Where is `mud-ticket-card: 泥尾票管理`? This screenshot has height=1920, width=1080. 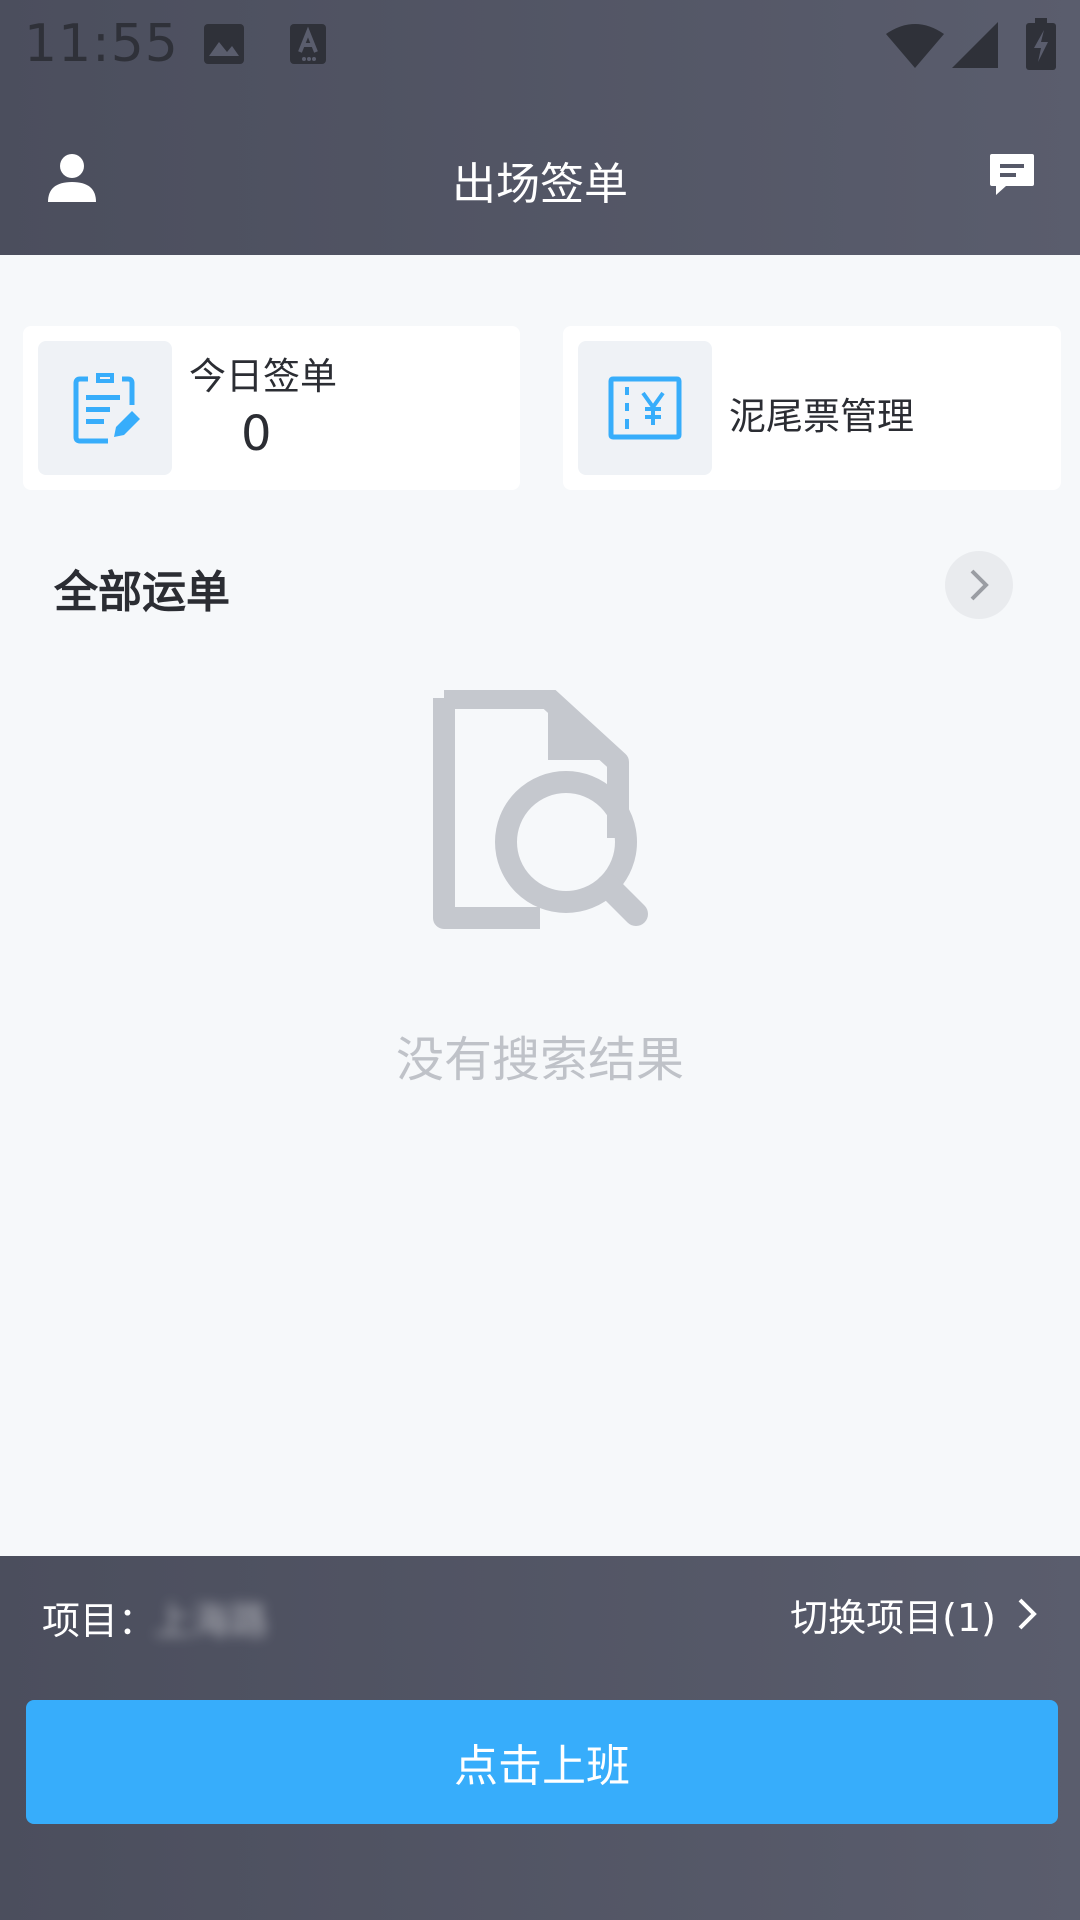
mud-ticket-card: 泥尾票管理 is located at coordinates (812, 408).